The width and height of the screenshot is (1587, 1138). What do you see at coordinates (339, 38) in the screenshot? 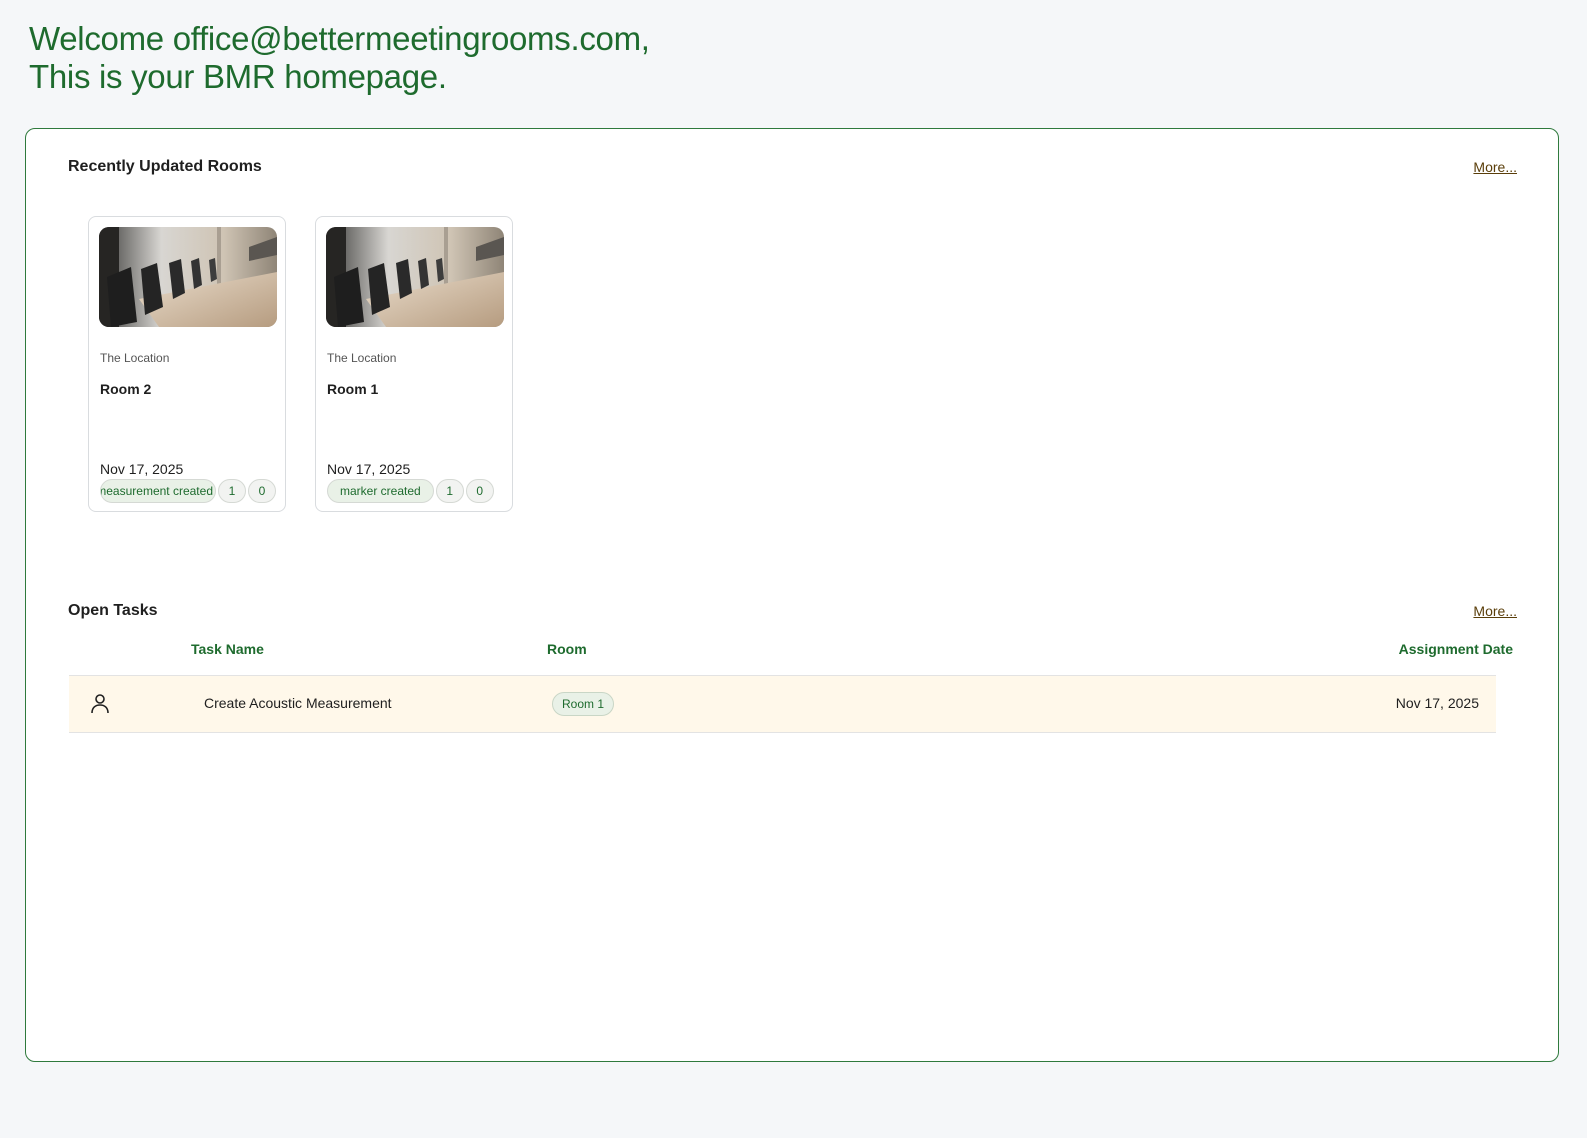
I see `welcome-line-1: Welcome office@bettermeetingrooms.com,` at bounding box center [339, 38].